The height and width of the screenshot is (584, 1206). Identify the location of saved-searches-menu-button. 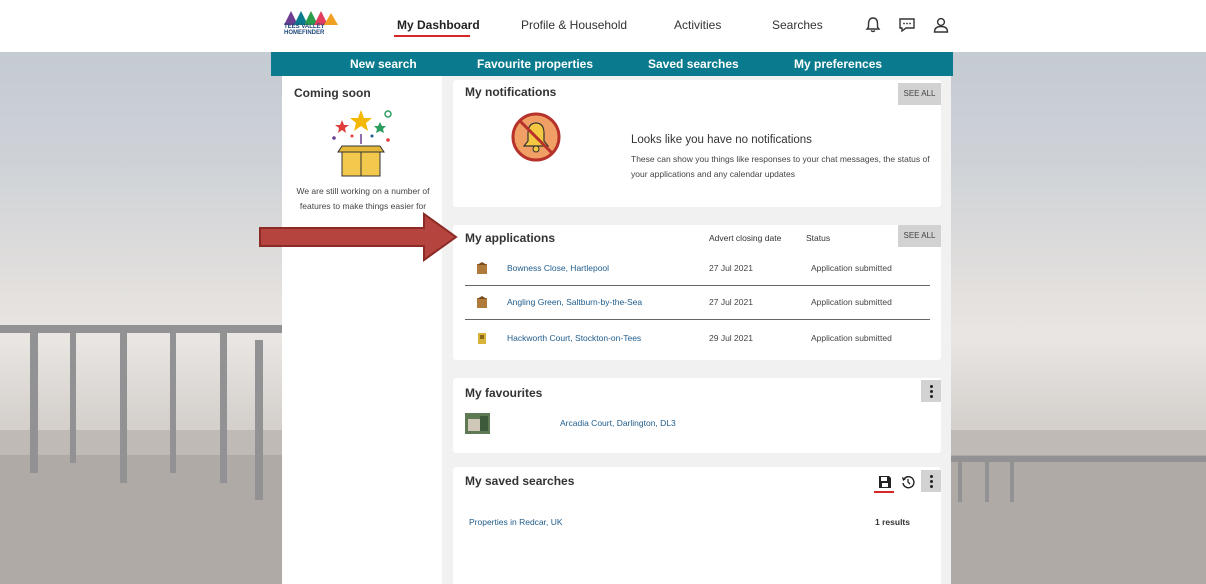
(931, 481).